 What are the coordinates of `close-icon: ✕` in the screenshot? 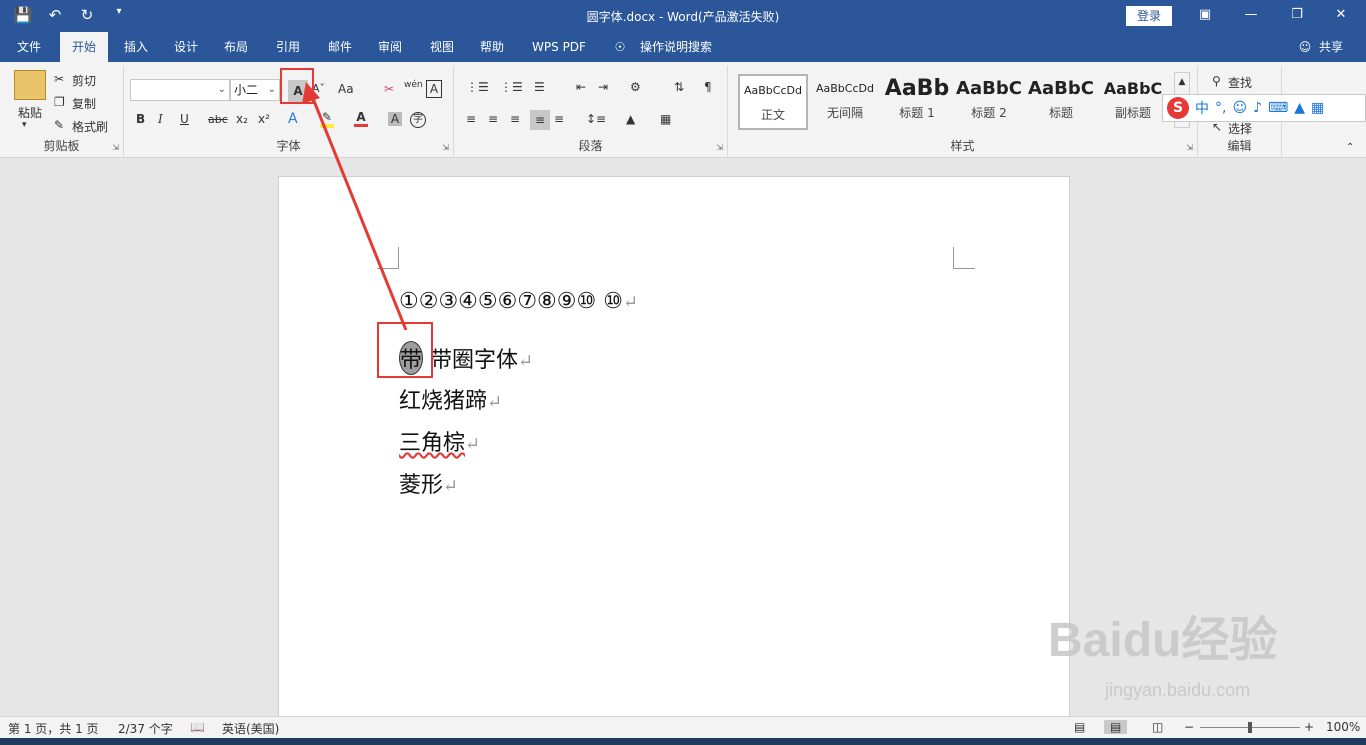 It's located at (1341, 15).